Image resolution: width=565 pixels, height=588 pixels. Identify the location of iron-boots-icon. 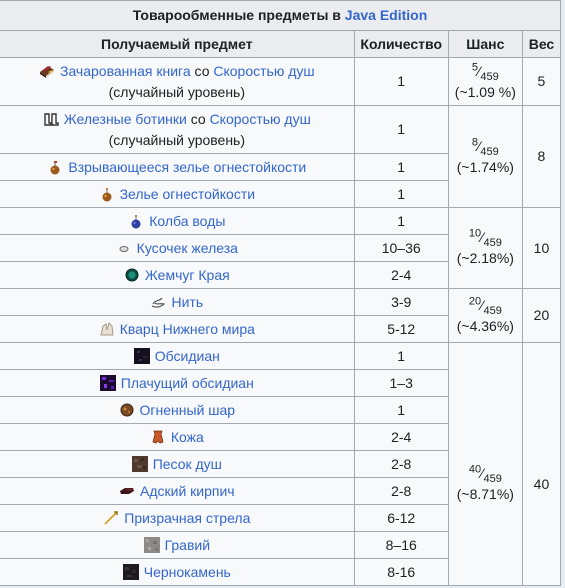
(51, 119).